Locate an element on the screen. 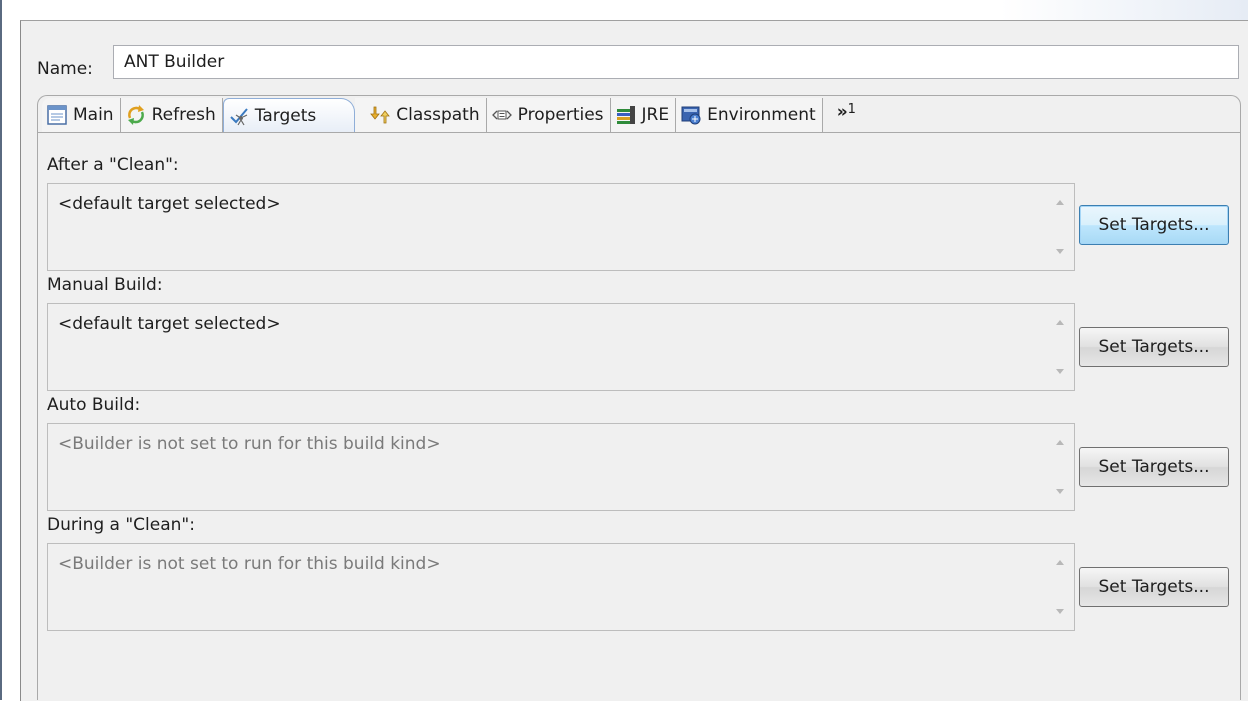  targets-icon is located at coordinates (239, 116).